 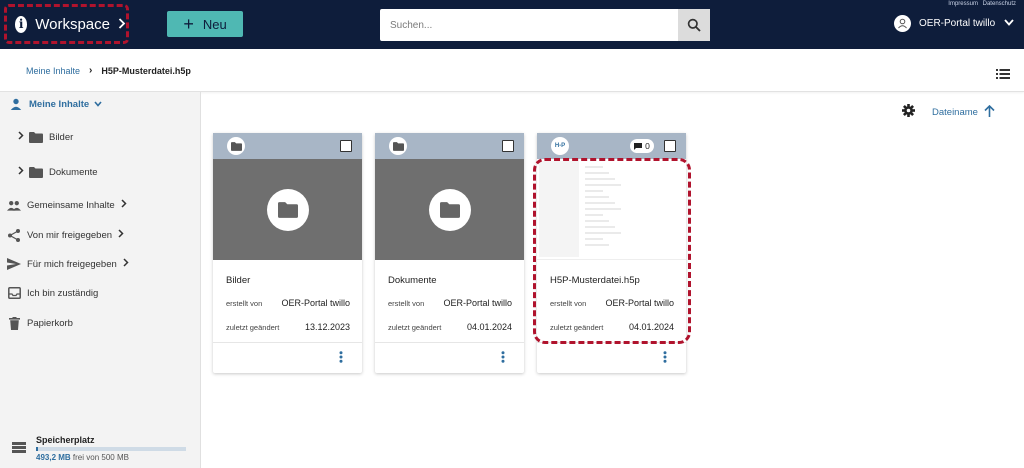 I want to click on sidebar-item-ich-bin-zustaendig: Ich bin zuständig, so click(x=52, y=293).